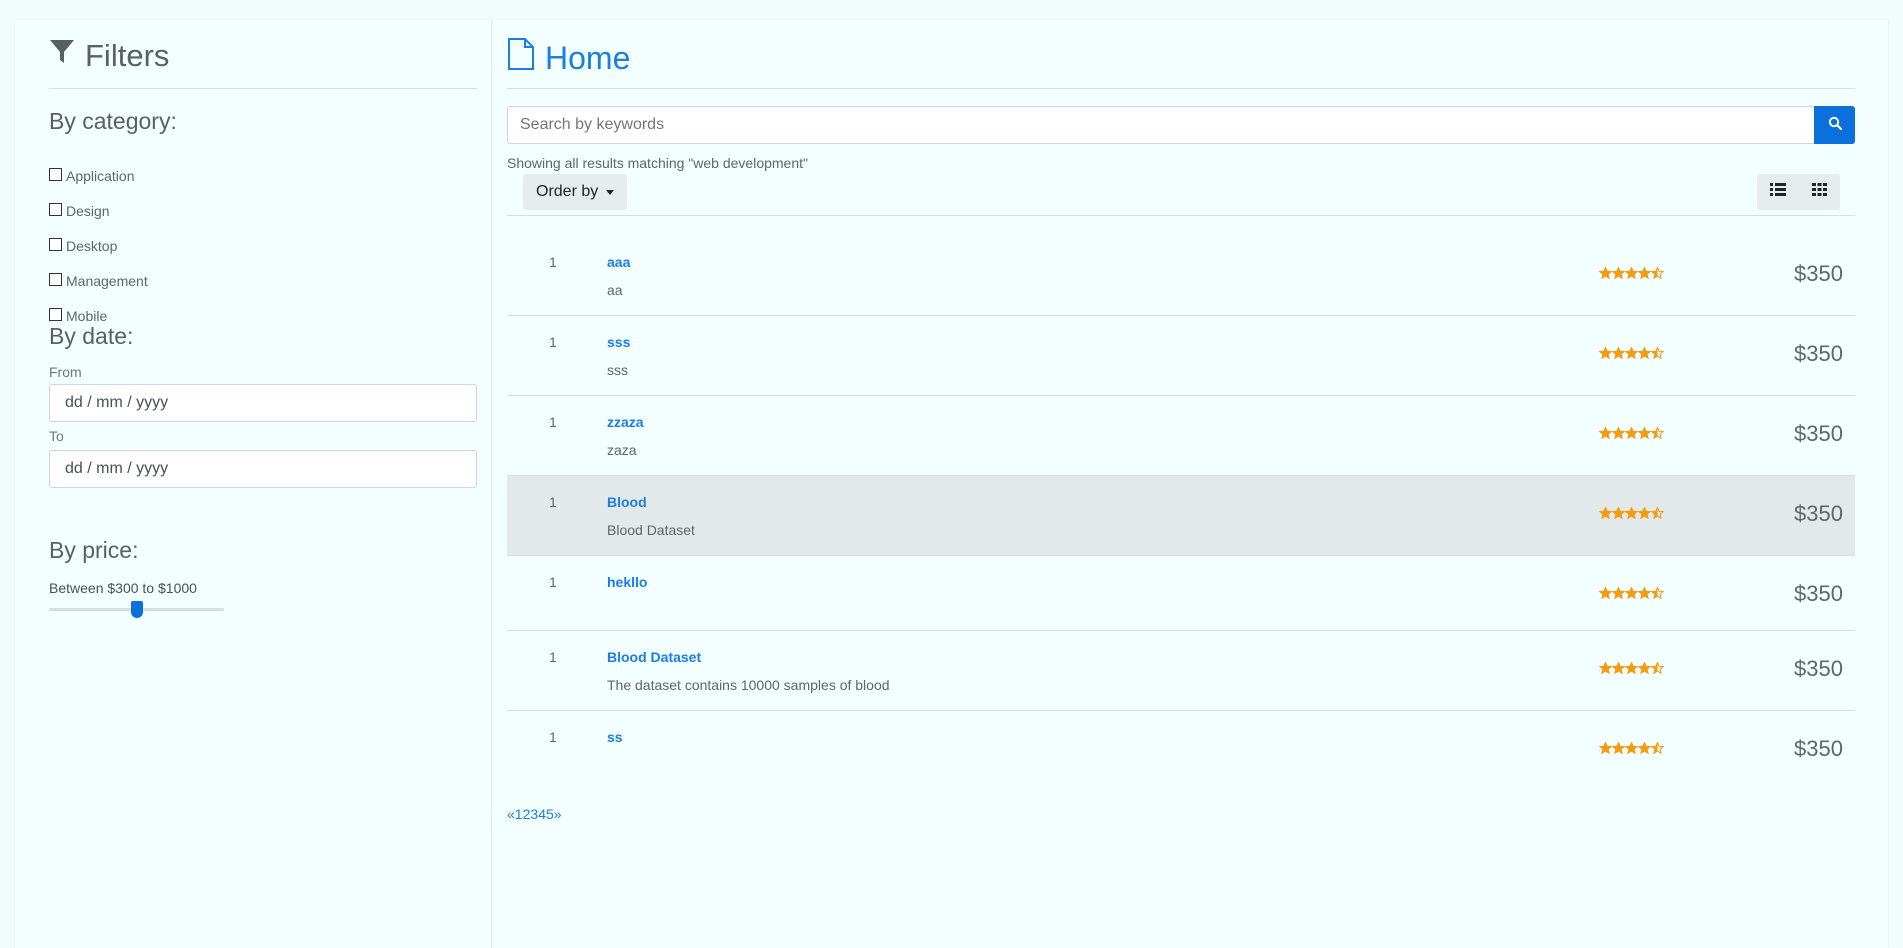 The width and height of the screenshot is (1903, 948). What do you see at coordinates (65, 372) in the screenshot?
I see `from-label: From` at bounding box center [65, 372].